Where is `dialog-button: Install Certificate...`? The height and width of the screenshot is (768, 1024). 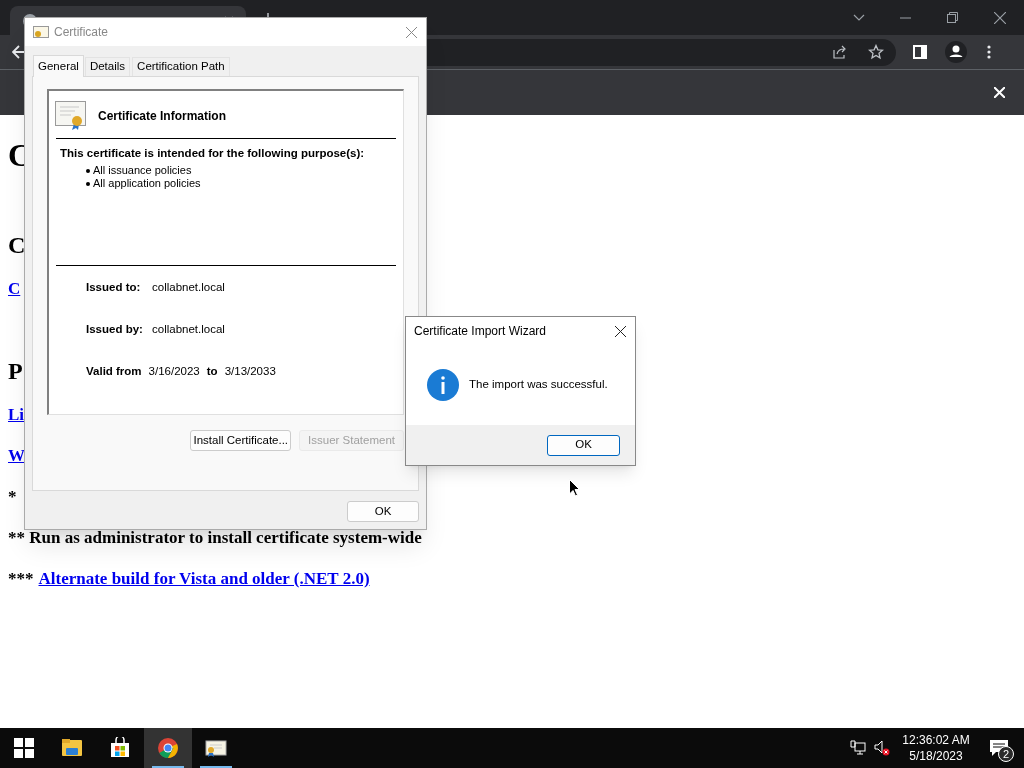
dialog-button: Install Certificate... is located at coordinates (241, 440).